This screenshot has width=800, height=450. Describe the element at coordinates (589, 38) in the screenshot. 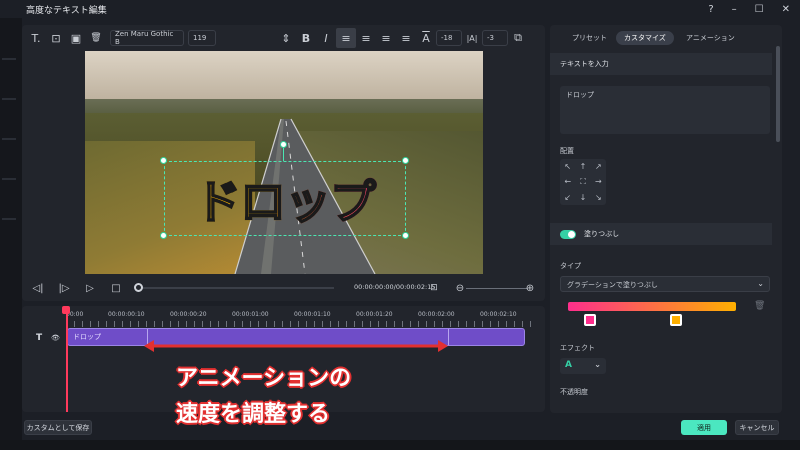

I see `tab-preset: プリセット` at that location.